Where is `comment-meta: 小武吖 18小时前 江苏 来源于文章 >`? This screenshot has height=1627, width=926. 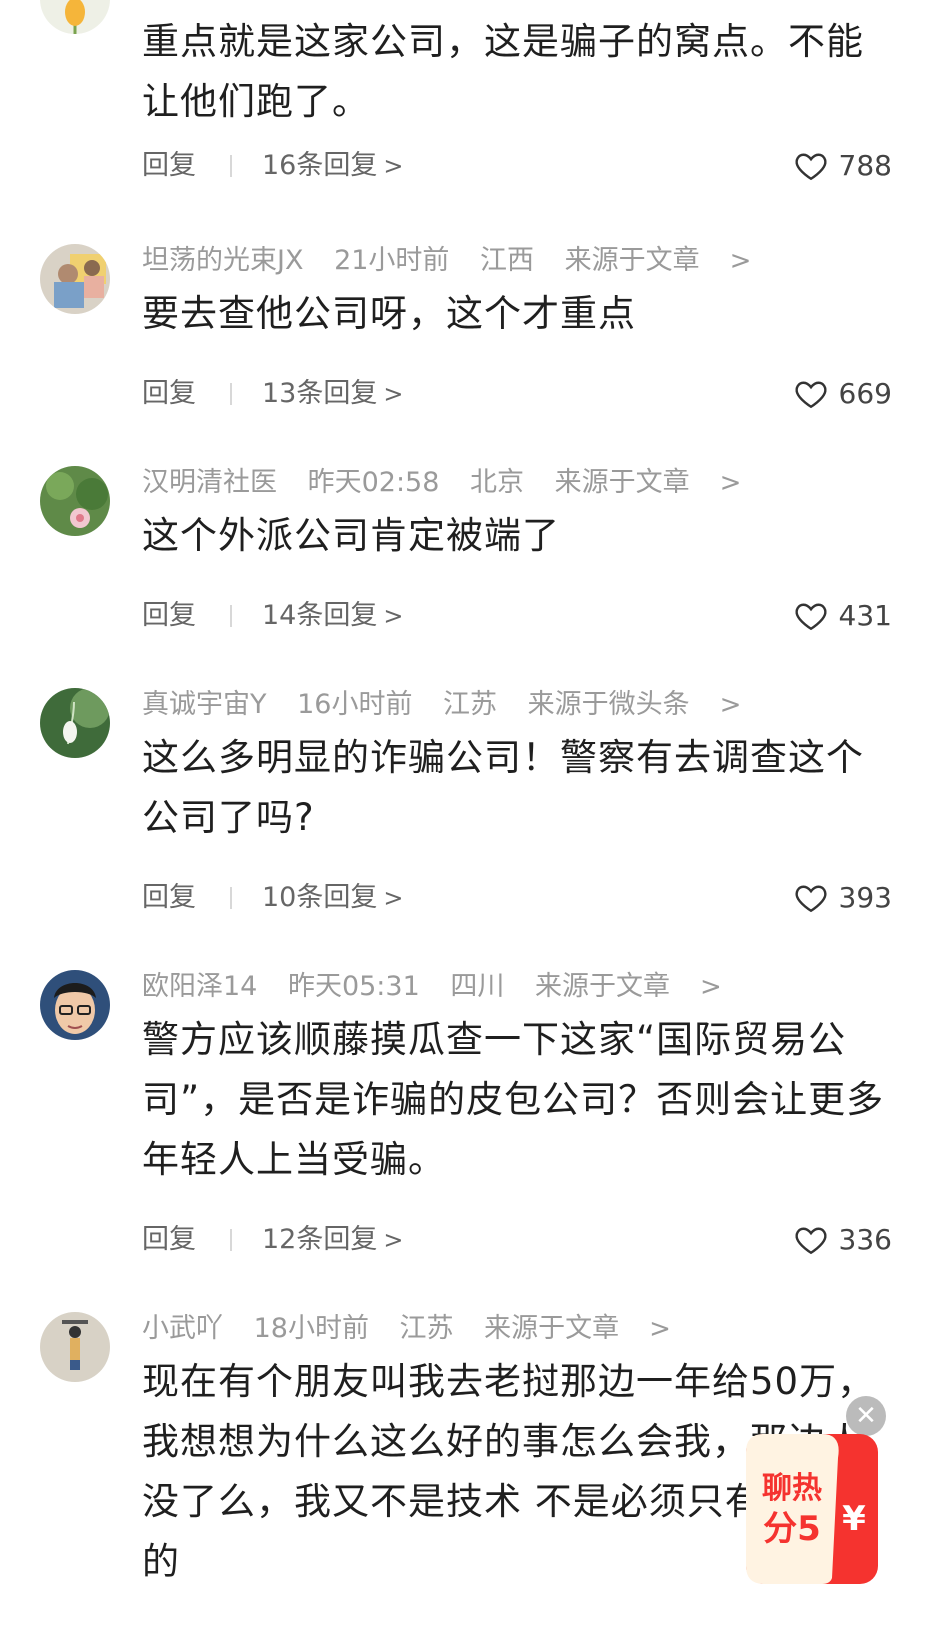 comment-meta: 小武吖 18小时前 江苏 来源于文章 > is located at coordinates (417, 1329).